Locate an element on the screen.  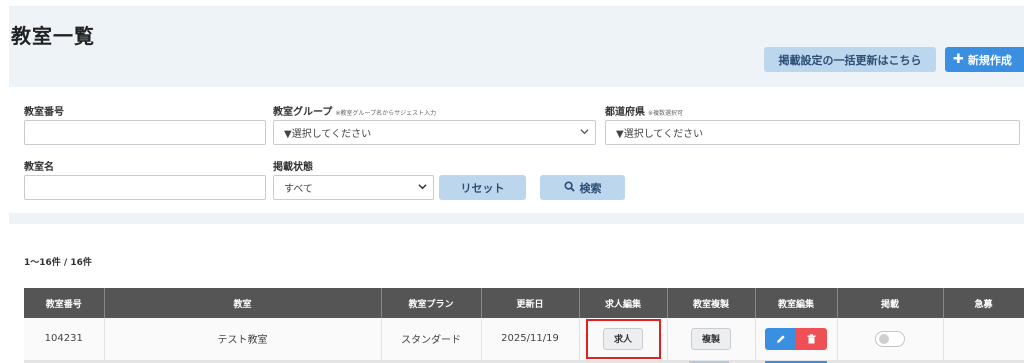
room-group-label: 教室グループ ※教室グループ名からサジェスト入力 is located at coordinates (355, 112).